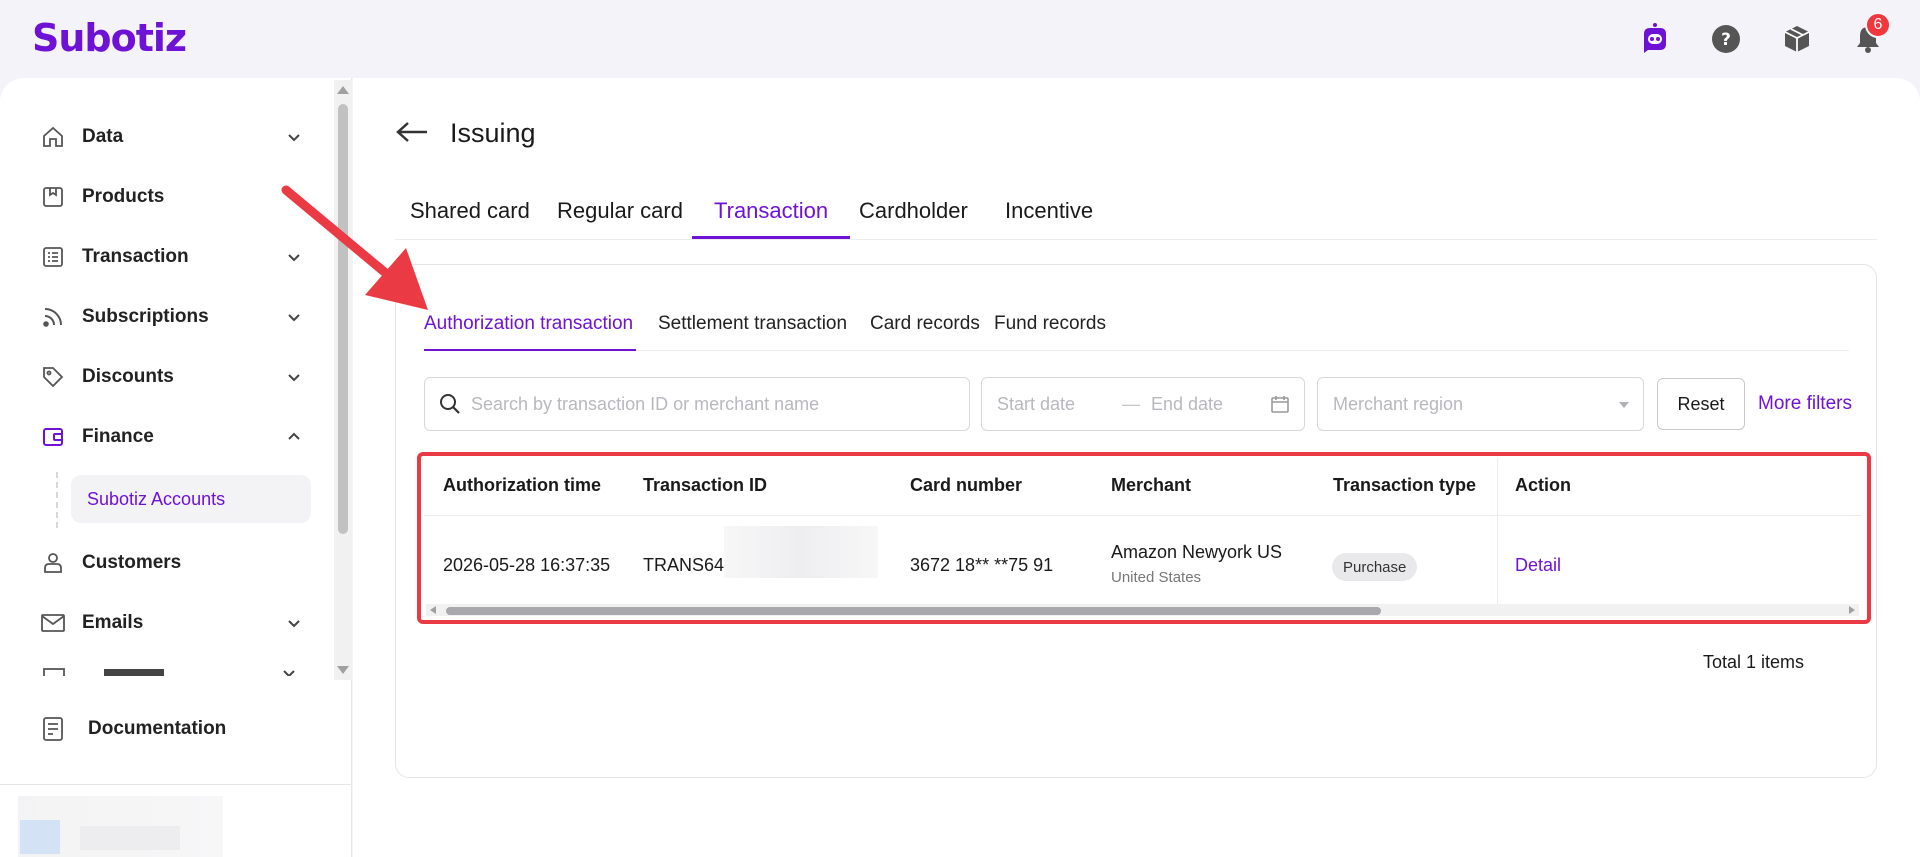 Image resolution: width=1920 pixels, height=857 pixels. What do you see at coordinates (191, 499) in the screenshot?
I see `sidebar-subitem-subotiz-accounts: Subotiz Accounts` at bounding box center [191, 499].